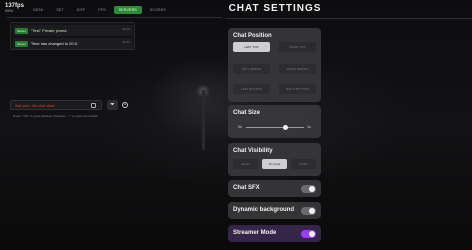  Describe the element at coordinates (309, 127) in the screenshot. I see `slider-max-label: 1s` at that location.